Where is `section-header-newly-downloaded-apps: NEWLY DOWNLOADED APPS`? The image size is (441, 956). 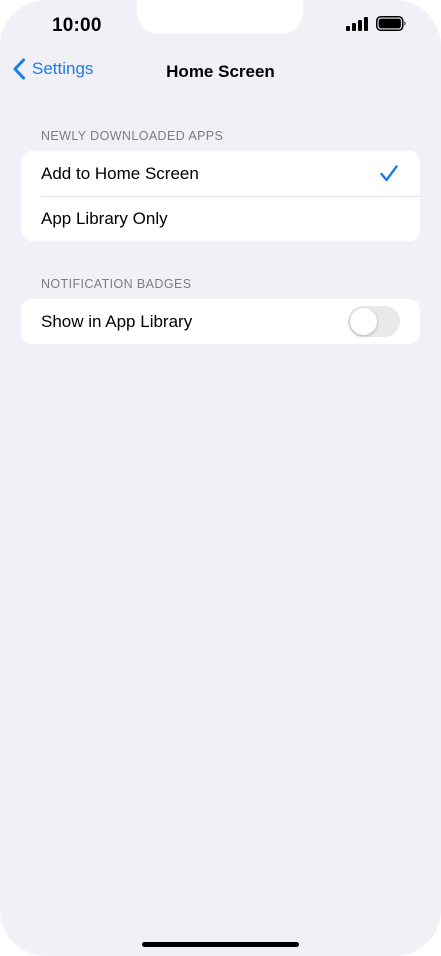
section-header-newly-downloaded-apps: NEWLY DOWNLOADED APPS is located at coordinates (132, 136).